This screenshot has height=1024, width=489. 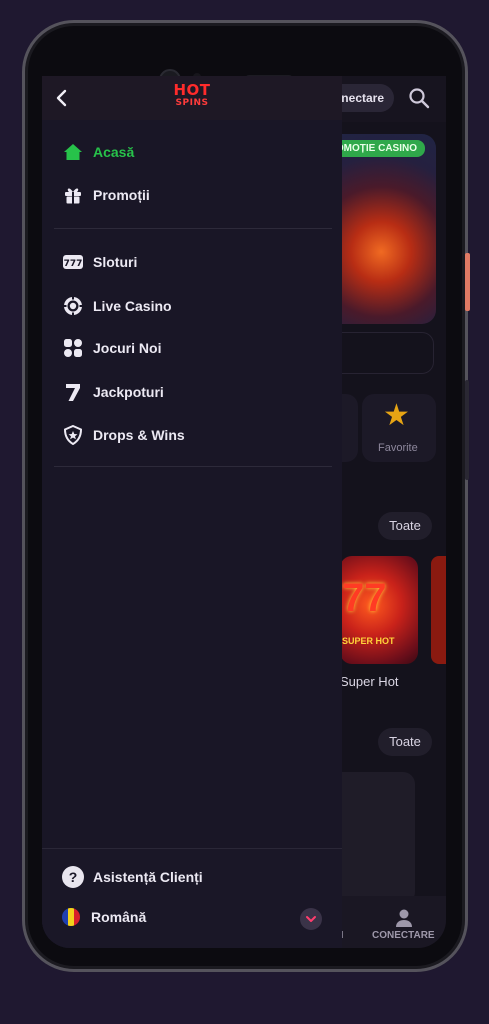 I want to click on menu-label: Promoții, so click(x=121, y=195).